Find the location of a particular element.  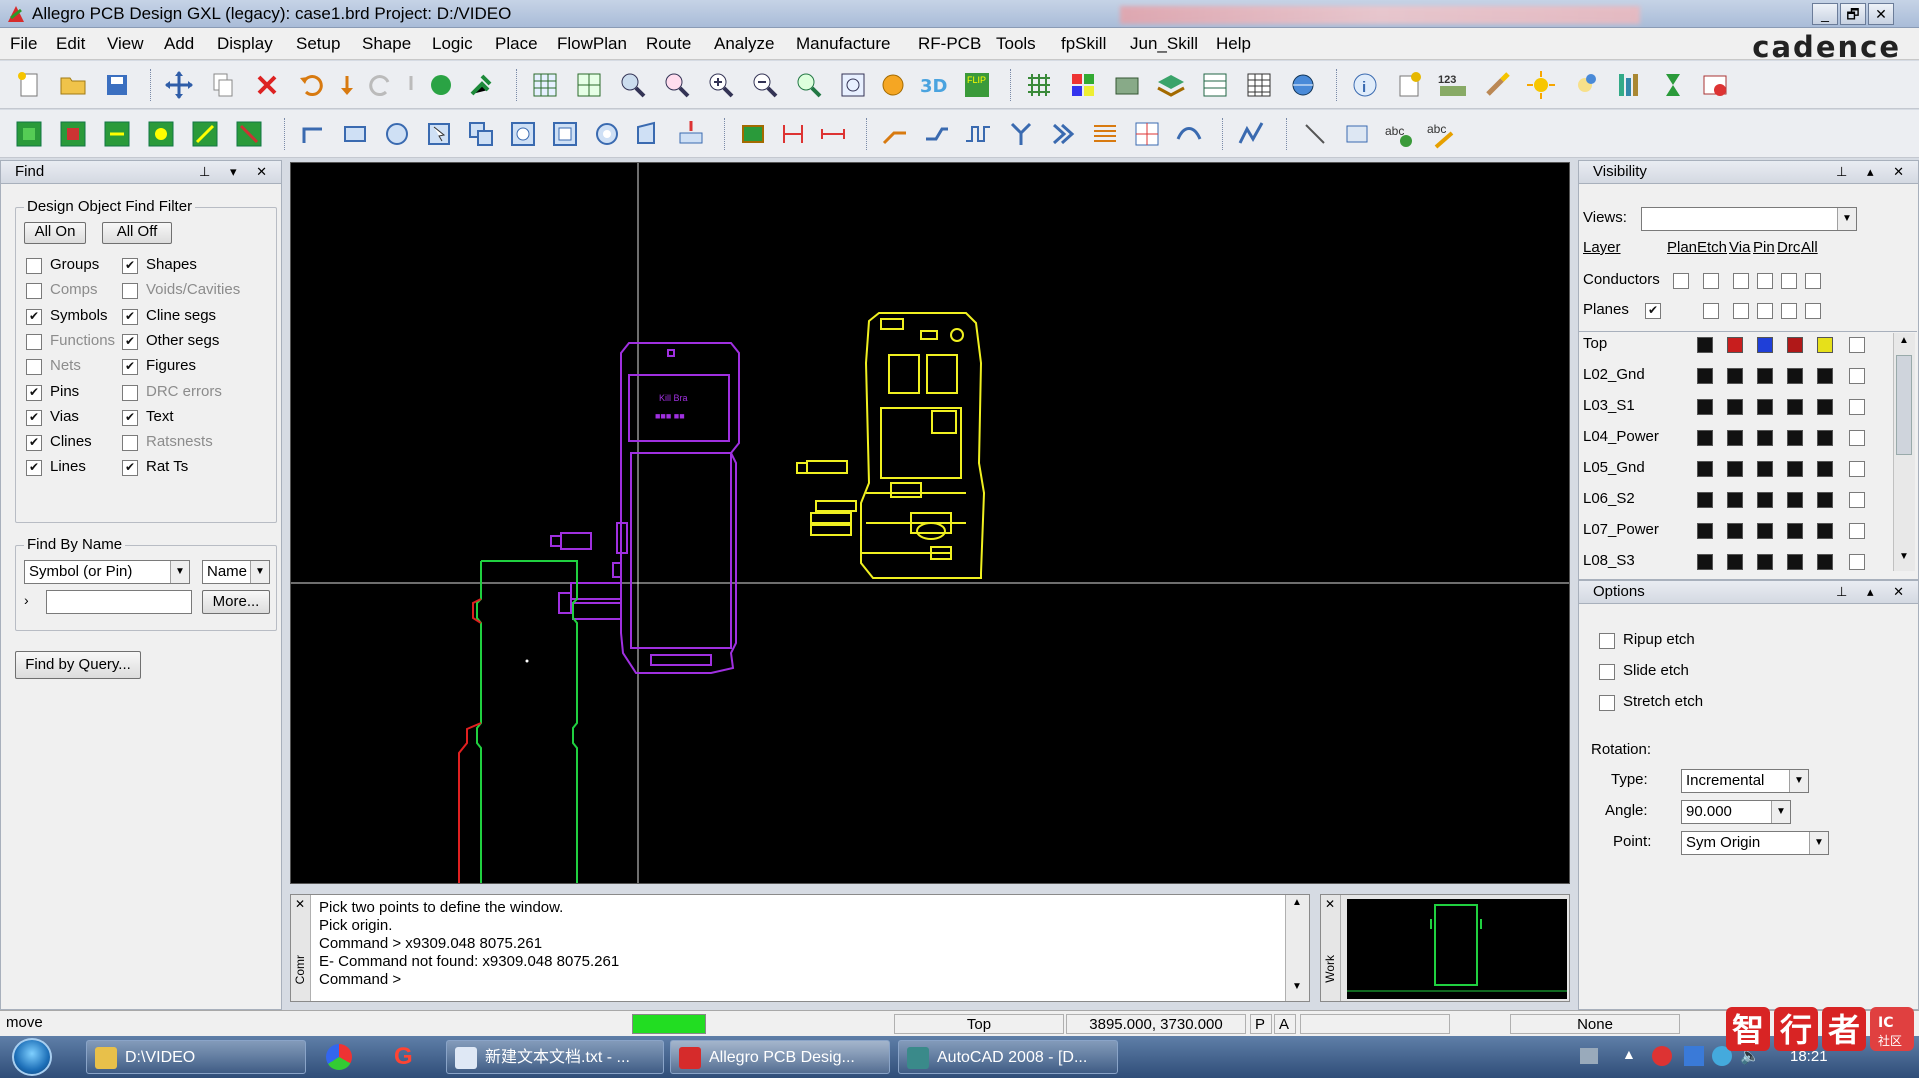

menu-place: Place is located at coordinates (516, 44).